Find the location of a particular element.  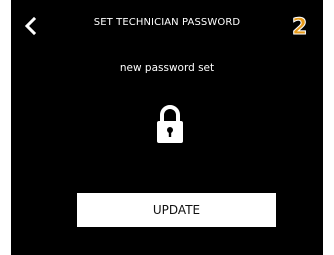

step-number-badge: 2 is located at coordinates (299, 27).